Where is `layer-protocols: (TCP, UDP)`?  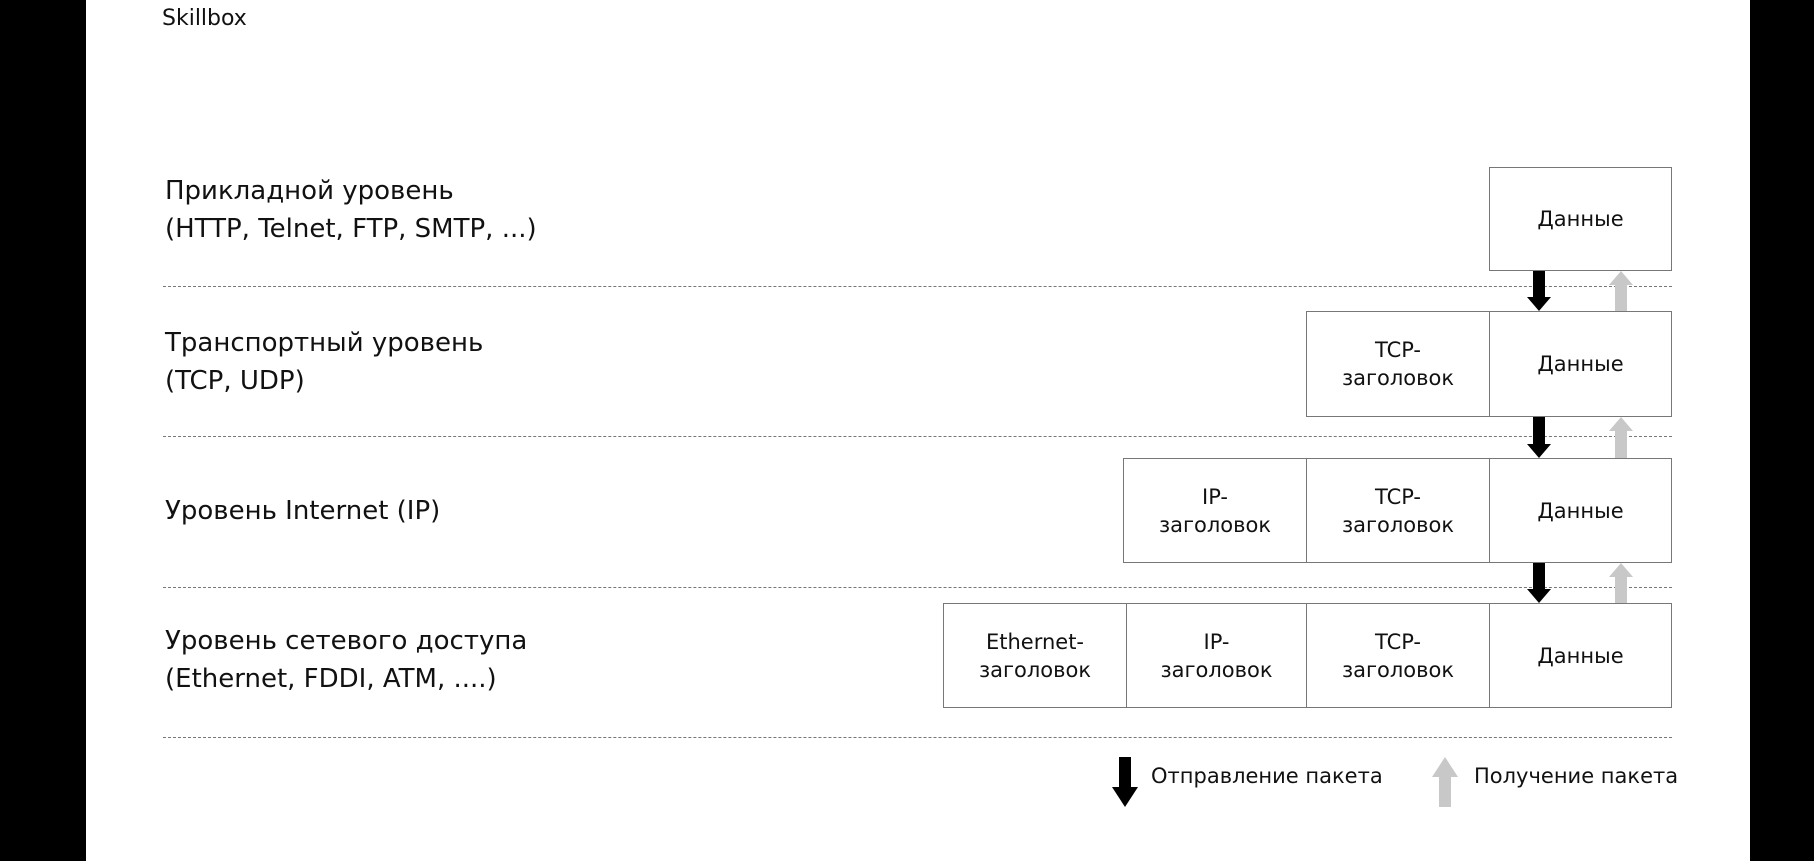
layer-protocols: (TCP, UDP) is located at coordinates (235, 381).